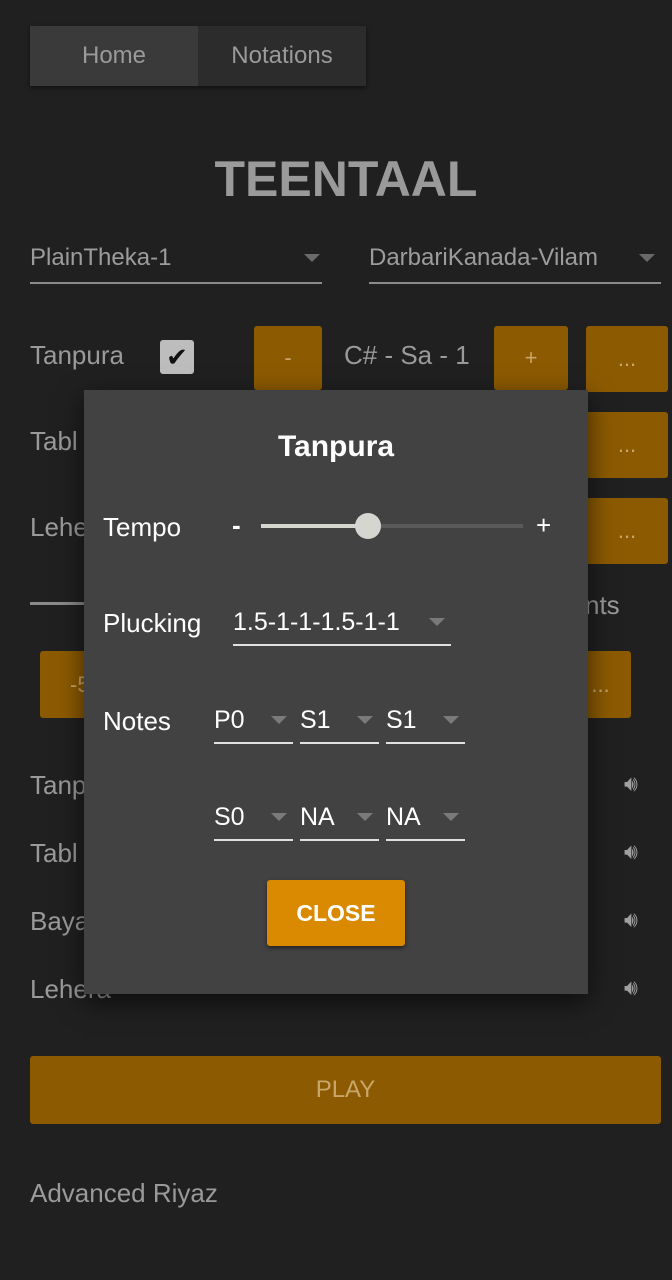  I want to click on tempo-slider, so click(392, 526).